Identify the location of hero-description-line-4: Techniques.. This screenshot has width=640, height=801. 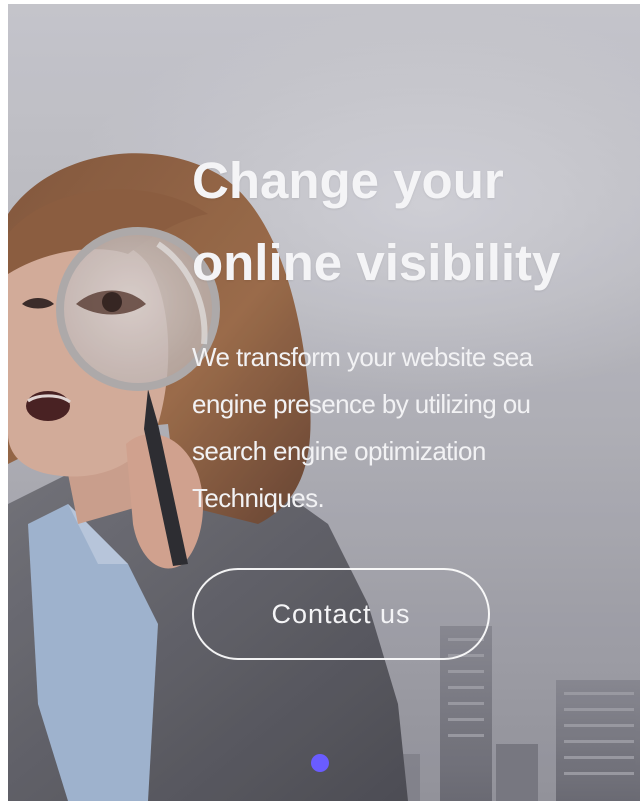
(258, 498).